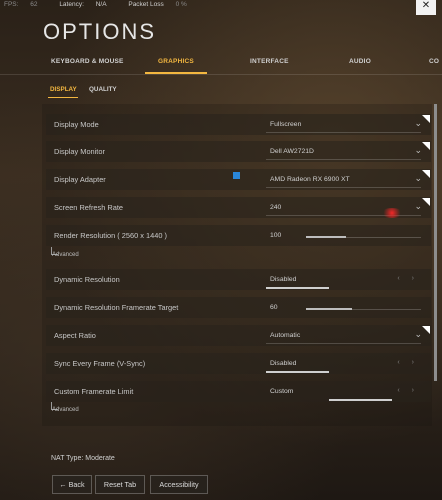  I want to click on setting-dynamic-resolution-framerate-target: Dynamic Resolution Framerate Target 60, so click(238, 307).